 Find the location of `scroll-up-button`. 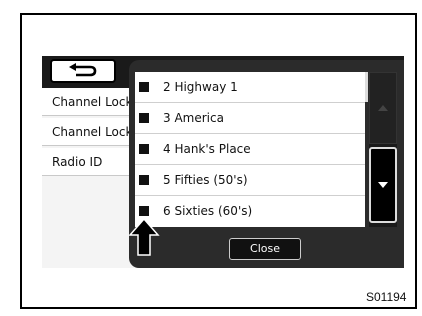

scroll-up-button is located at coordinates (383, 108).